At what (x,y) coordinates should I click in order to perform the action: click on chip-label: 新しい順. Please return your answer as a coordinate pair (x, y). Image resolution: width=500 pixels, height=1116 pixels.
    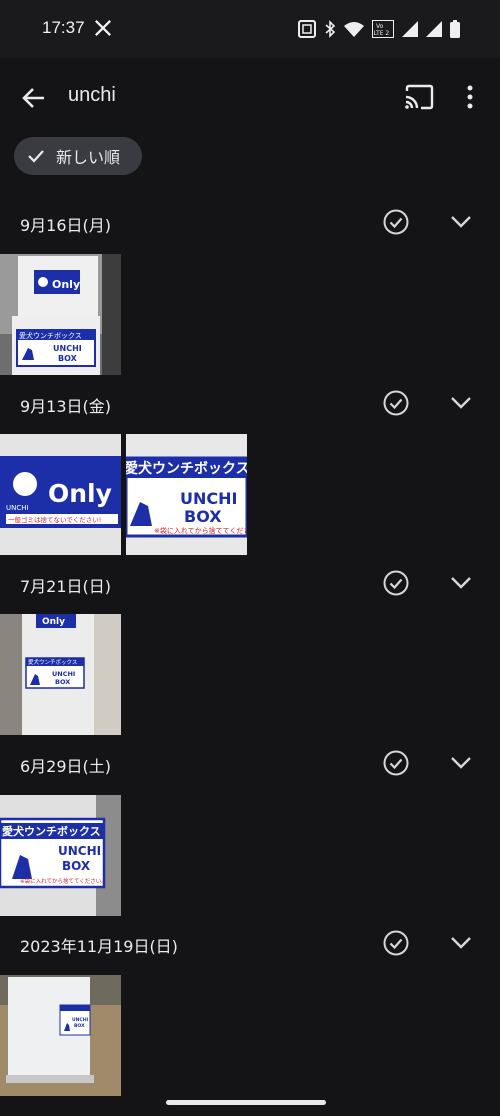
    Looking at the image, I should click on (88, 157).